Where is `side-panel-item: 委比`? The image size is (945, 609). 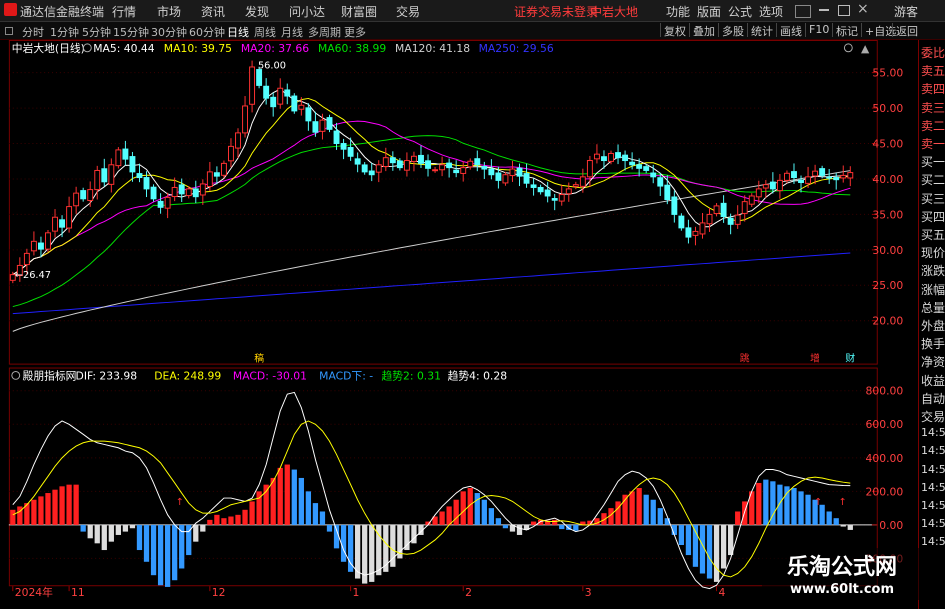
side-panel-item: 委比 is located at coordinates (933, 52).